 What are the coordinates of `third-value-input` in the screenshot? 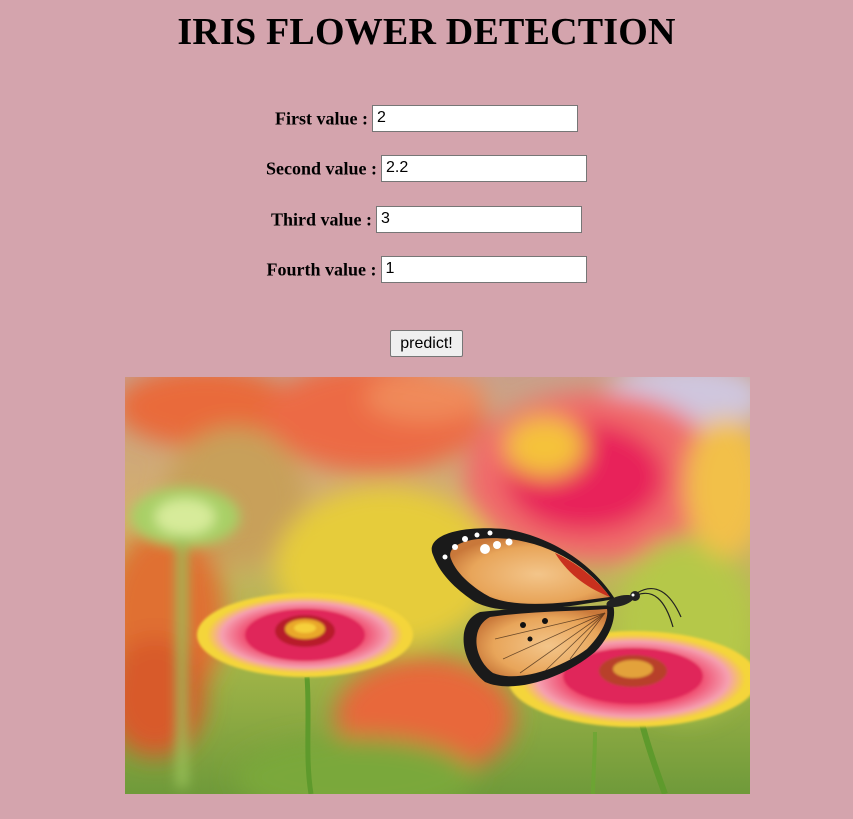 It's located at (479, 219).